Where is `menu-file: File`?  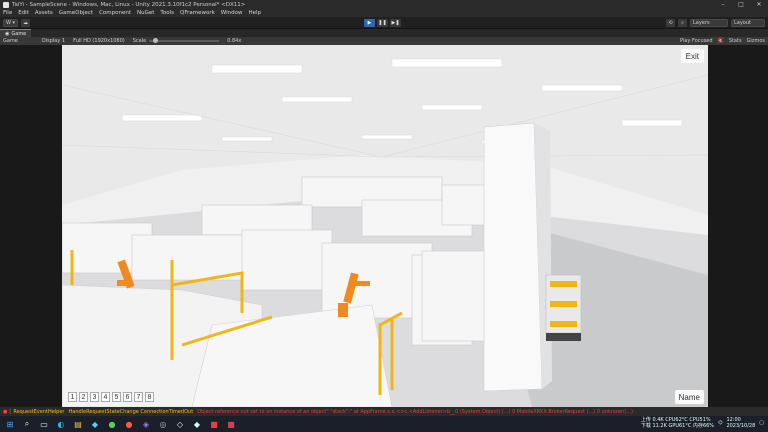
menu-file: File is located at coordinates (7, 13).